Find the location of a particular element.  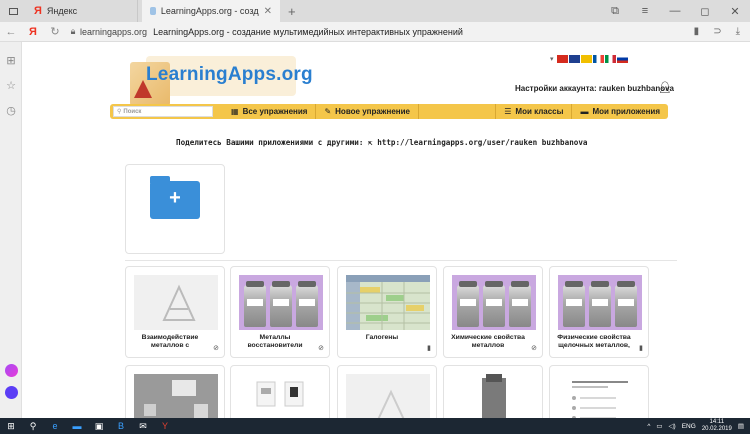

window-controls: ⧉ ≡ — ◻ ✕ is located at coordinates (675, 11).